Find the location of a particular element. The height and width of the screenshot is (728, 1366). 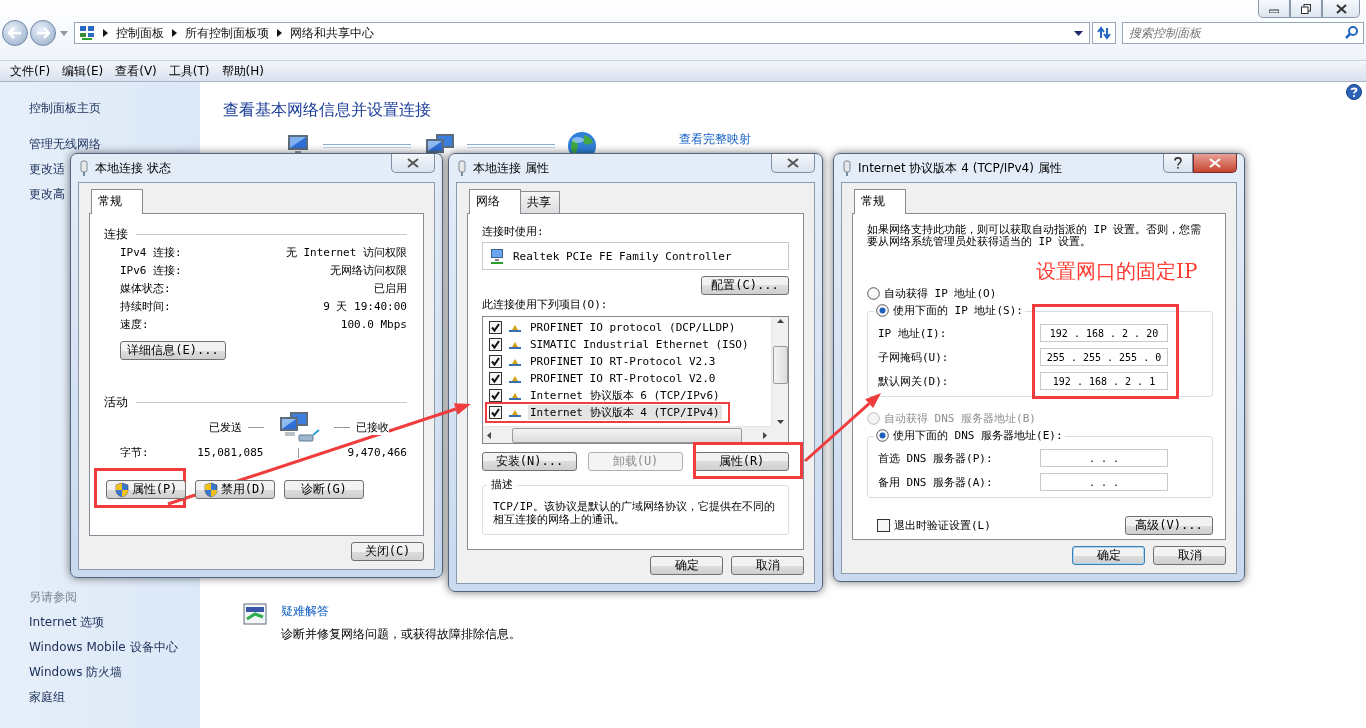

button: 诊断(G) is located at coordinates (324, 489).